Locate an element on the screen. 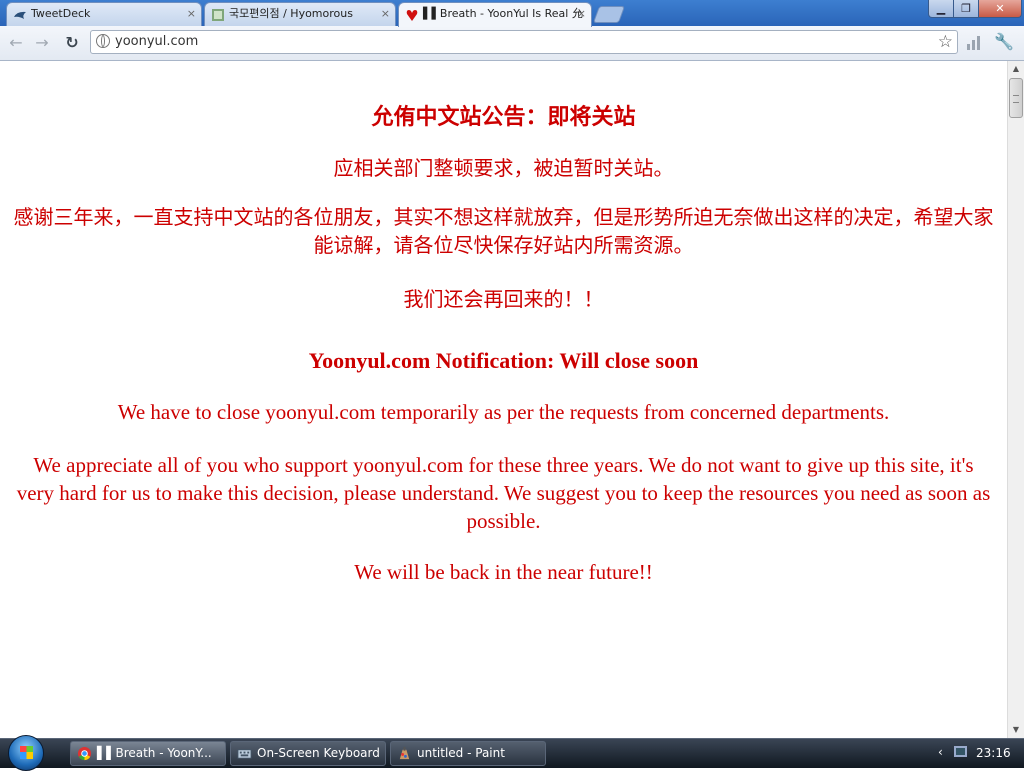 The height and width of the screenshot is (771, 1024). network-icon is located at coordinates (960, 751).